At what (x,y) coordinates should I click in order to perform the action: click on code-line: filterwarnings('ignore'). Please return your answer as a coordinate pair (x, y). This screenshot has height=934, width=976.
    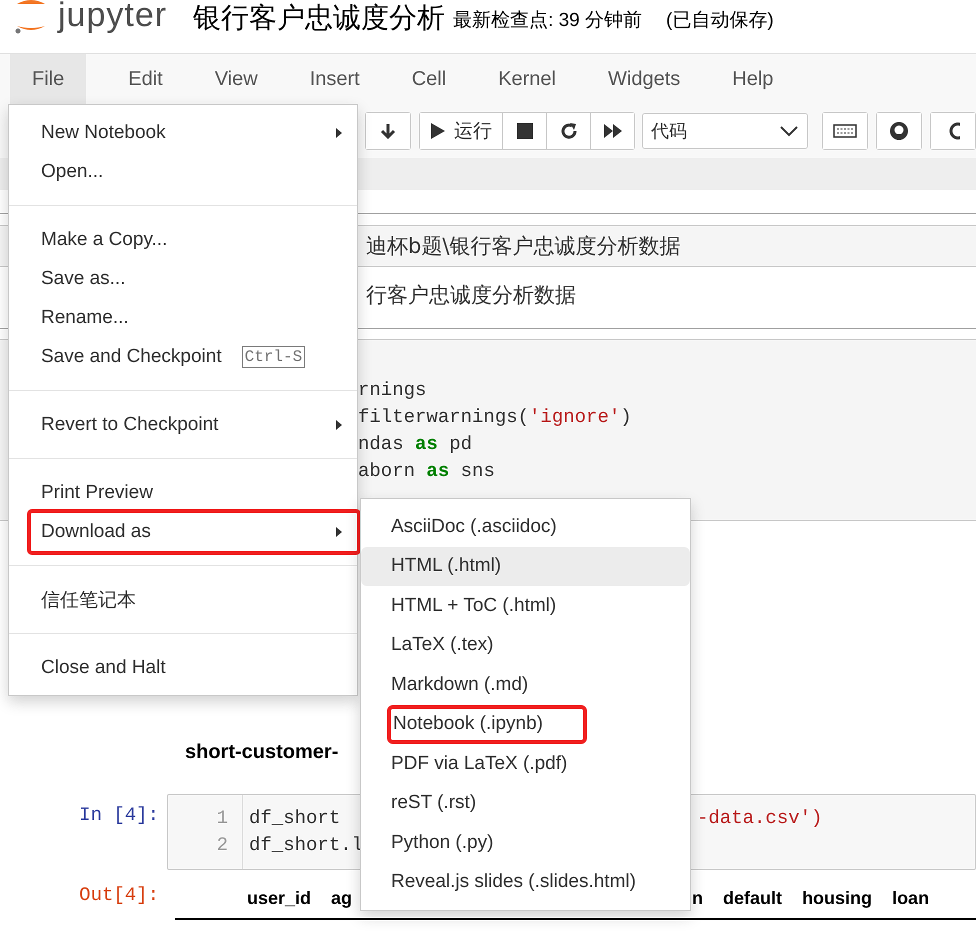
    Looking at the image, I should click on (495, 417).